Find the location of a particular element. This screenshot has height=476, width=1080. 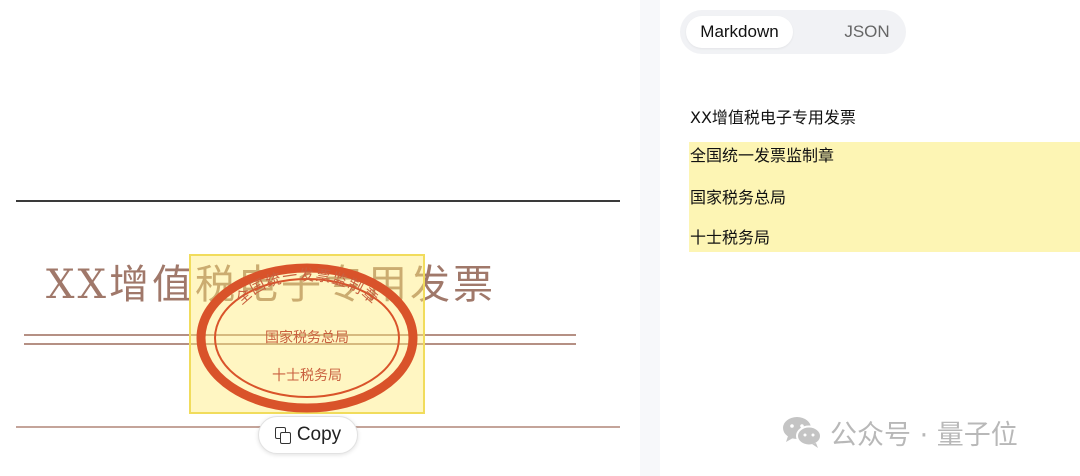

seal-bottom-text: 十士税务局 is located at coordinates (307, 376).